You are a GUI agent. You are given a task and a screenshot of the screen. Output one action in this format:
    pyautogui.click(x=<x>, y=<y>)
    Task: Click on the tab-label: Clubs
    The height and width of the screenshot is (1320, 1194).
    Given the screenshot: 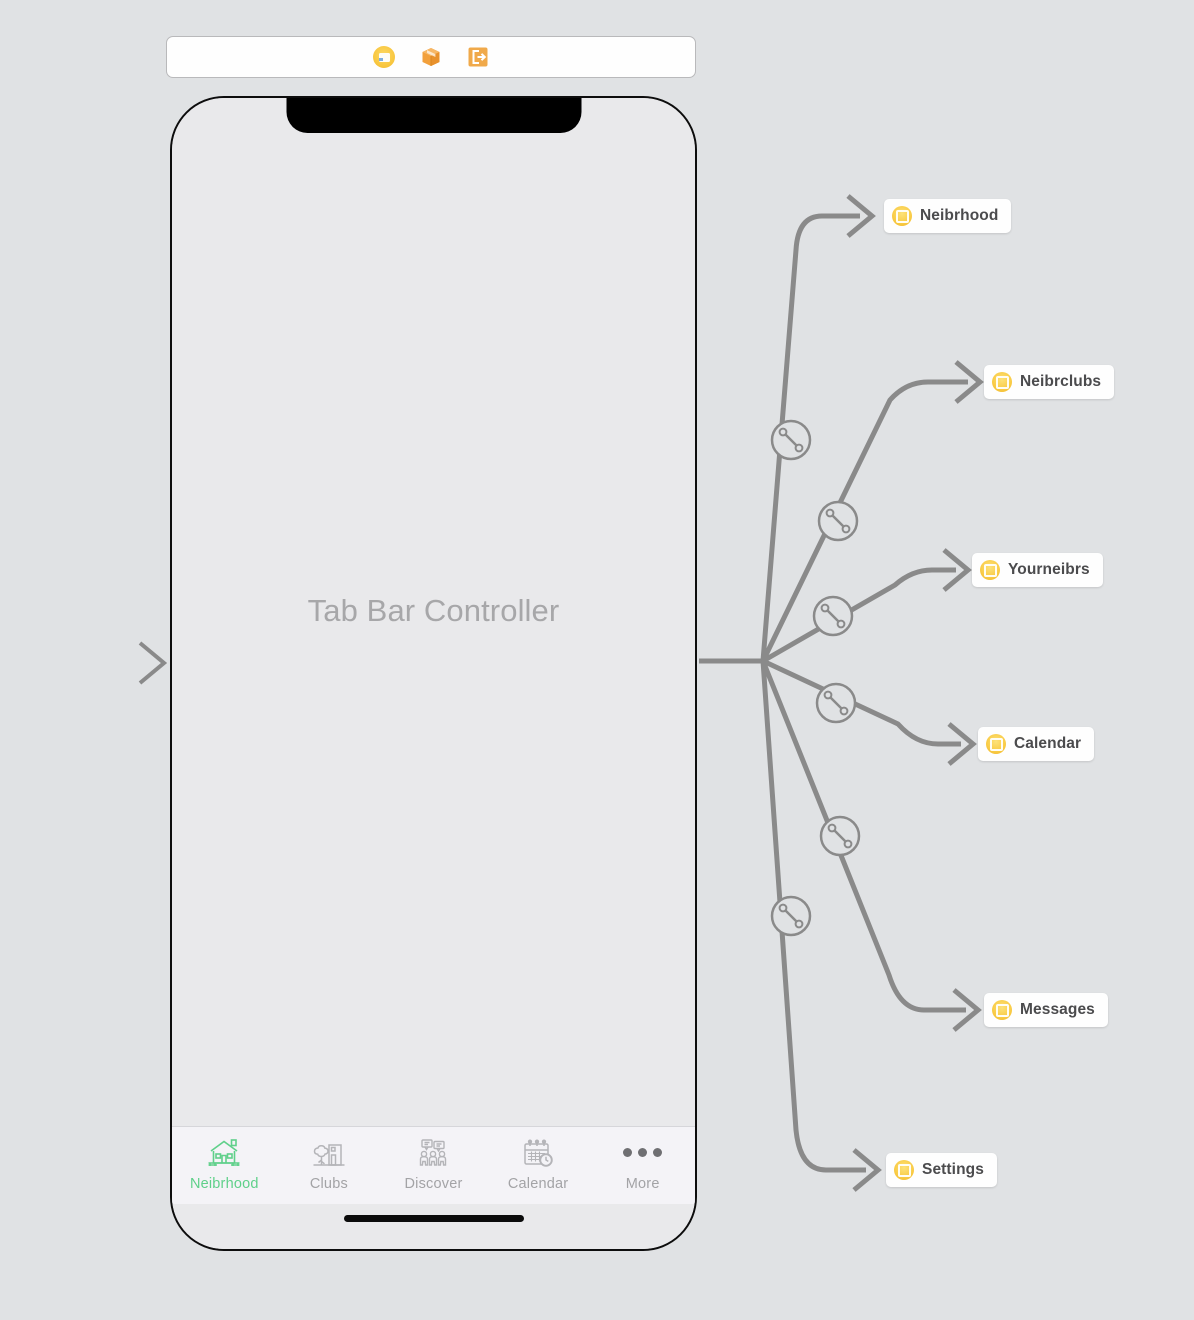 What is the action you would take?
    pyautogui.click(x=328, y=1184)
    